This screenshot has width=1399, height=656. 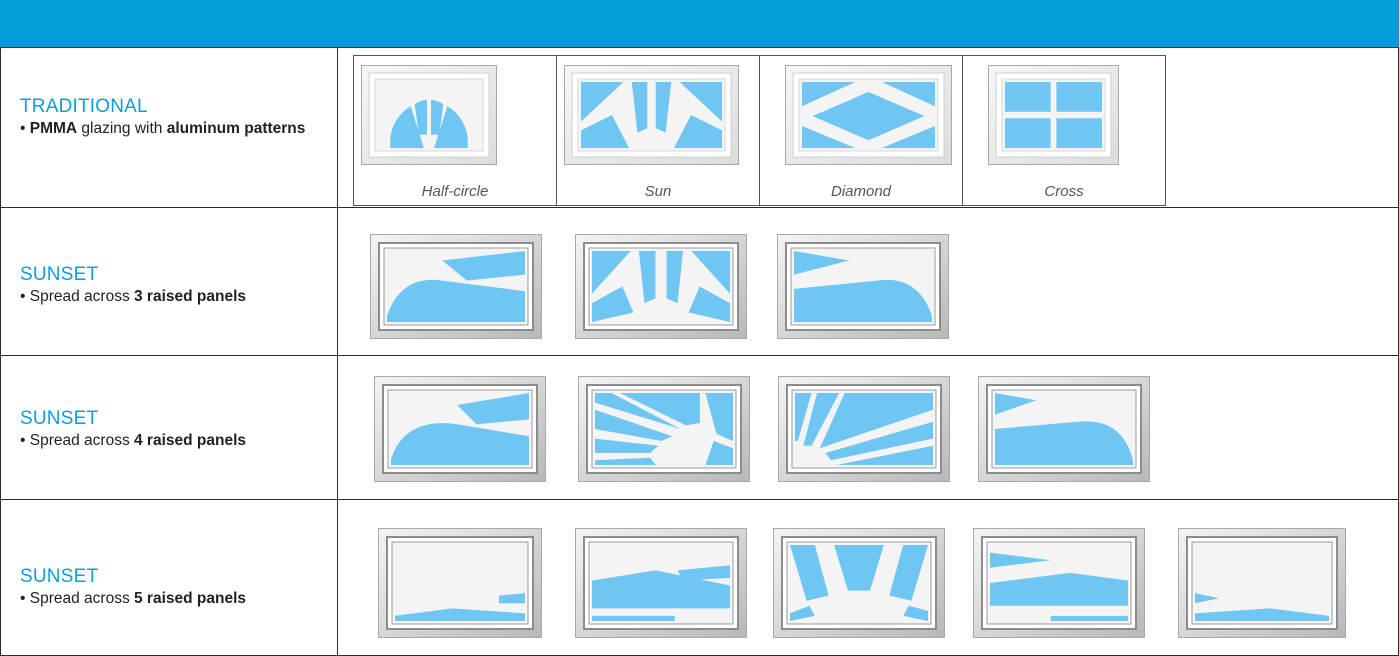 What do you see at coordinates (868, 115) in the screenshot?
I see `window-diamond-illustration` at bounding box center [868, 115].